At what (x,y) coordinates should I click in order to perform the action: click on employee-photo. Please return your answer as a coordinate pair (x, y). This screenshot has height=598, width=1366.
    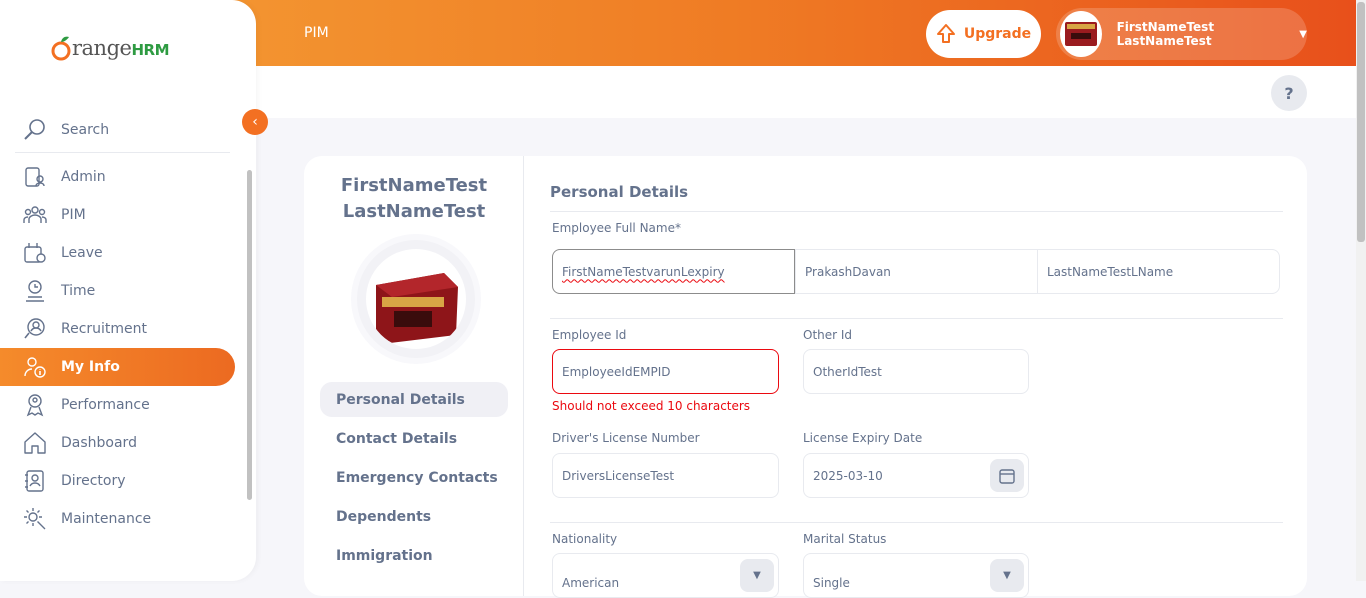
    Looking at the image, I should click on (416, 299).